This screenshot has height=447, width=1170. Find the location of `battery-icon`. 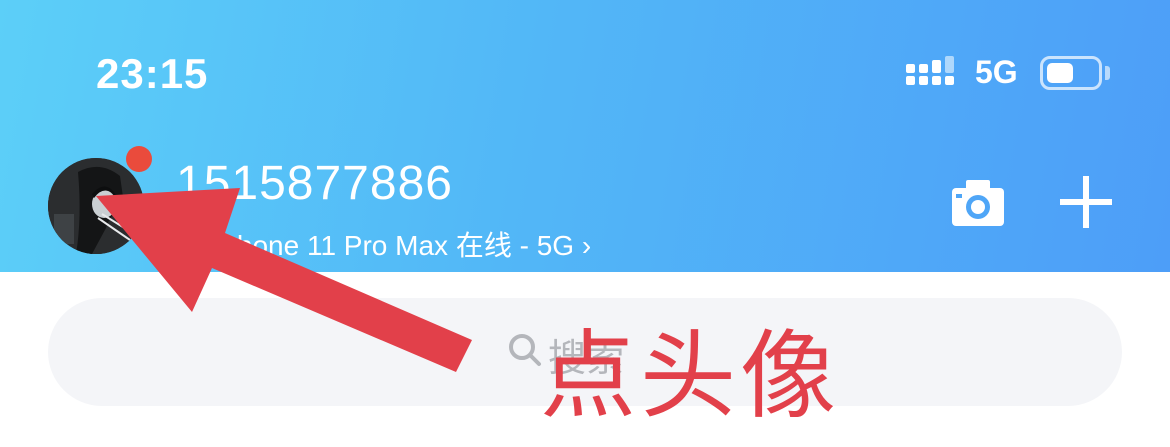

battery-icon is located at coordinates (1071, 73).